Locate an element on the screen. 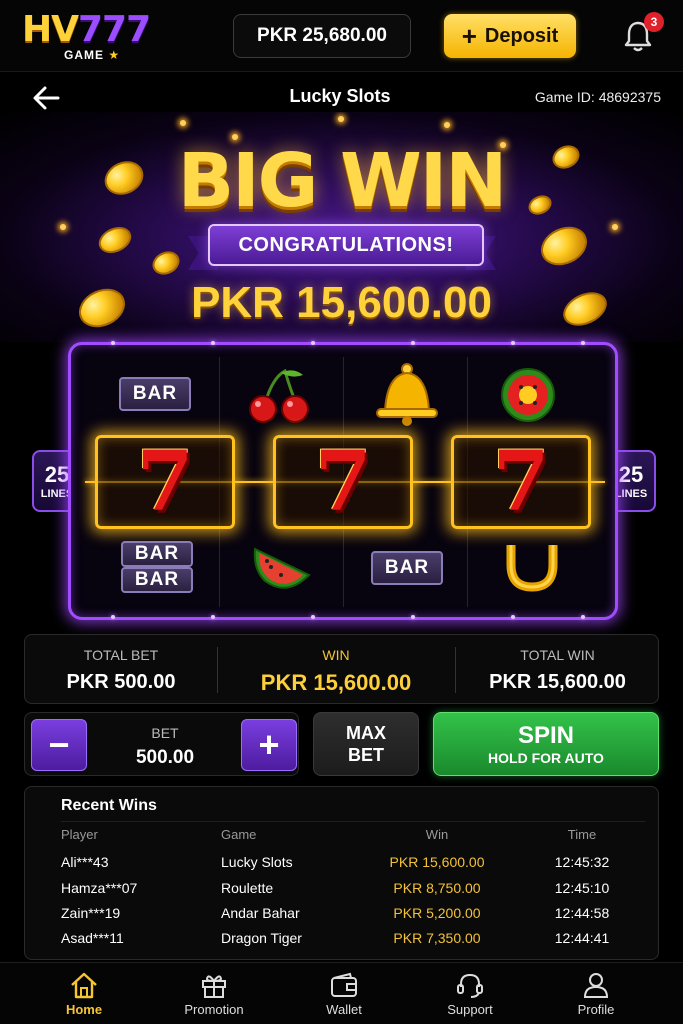 This screenshot has width=683, height=1024. wallet-icon is located at coordinates (344, 984).